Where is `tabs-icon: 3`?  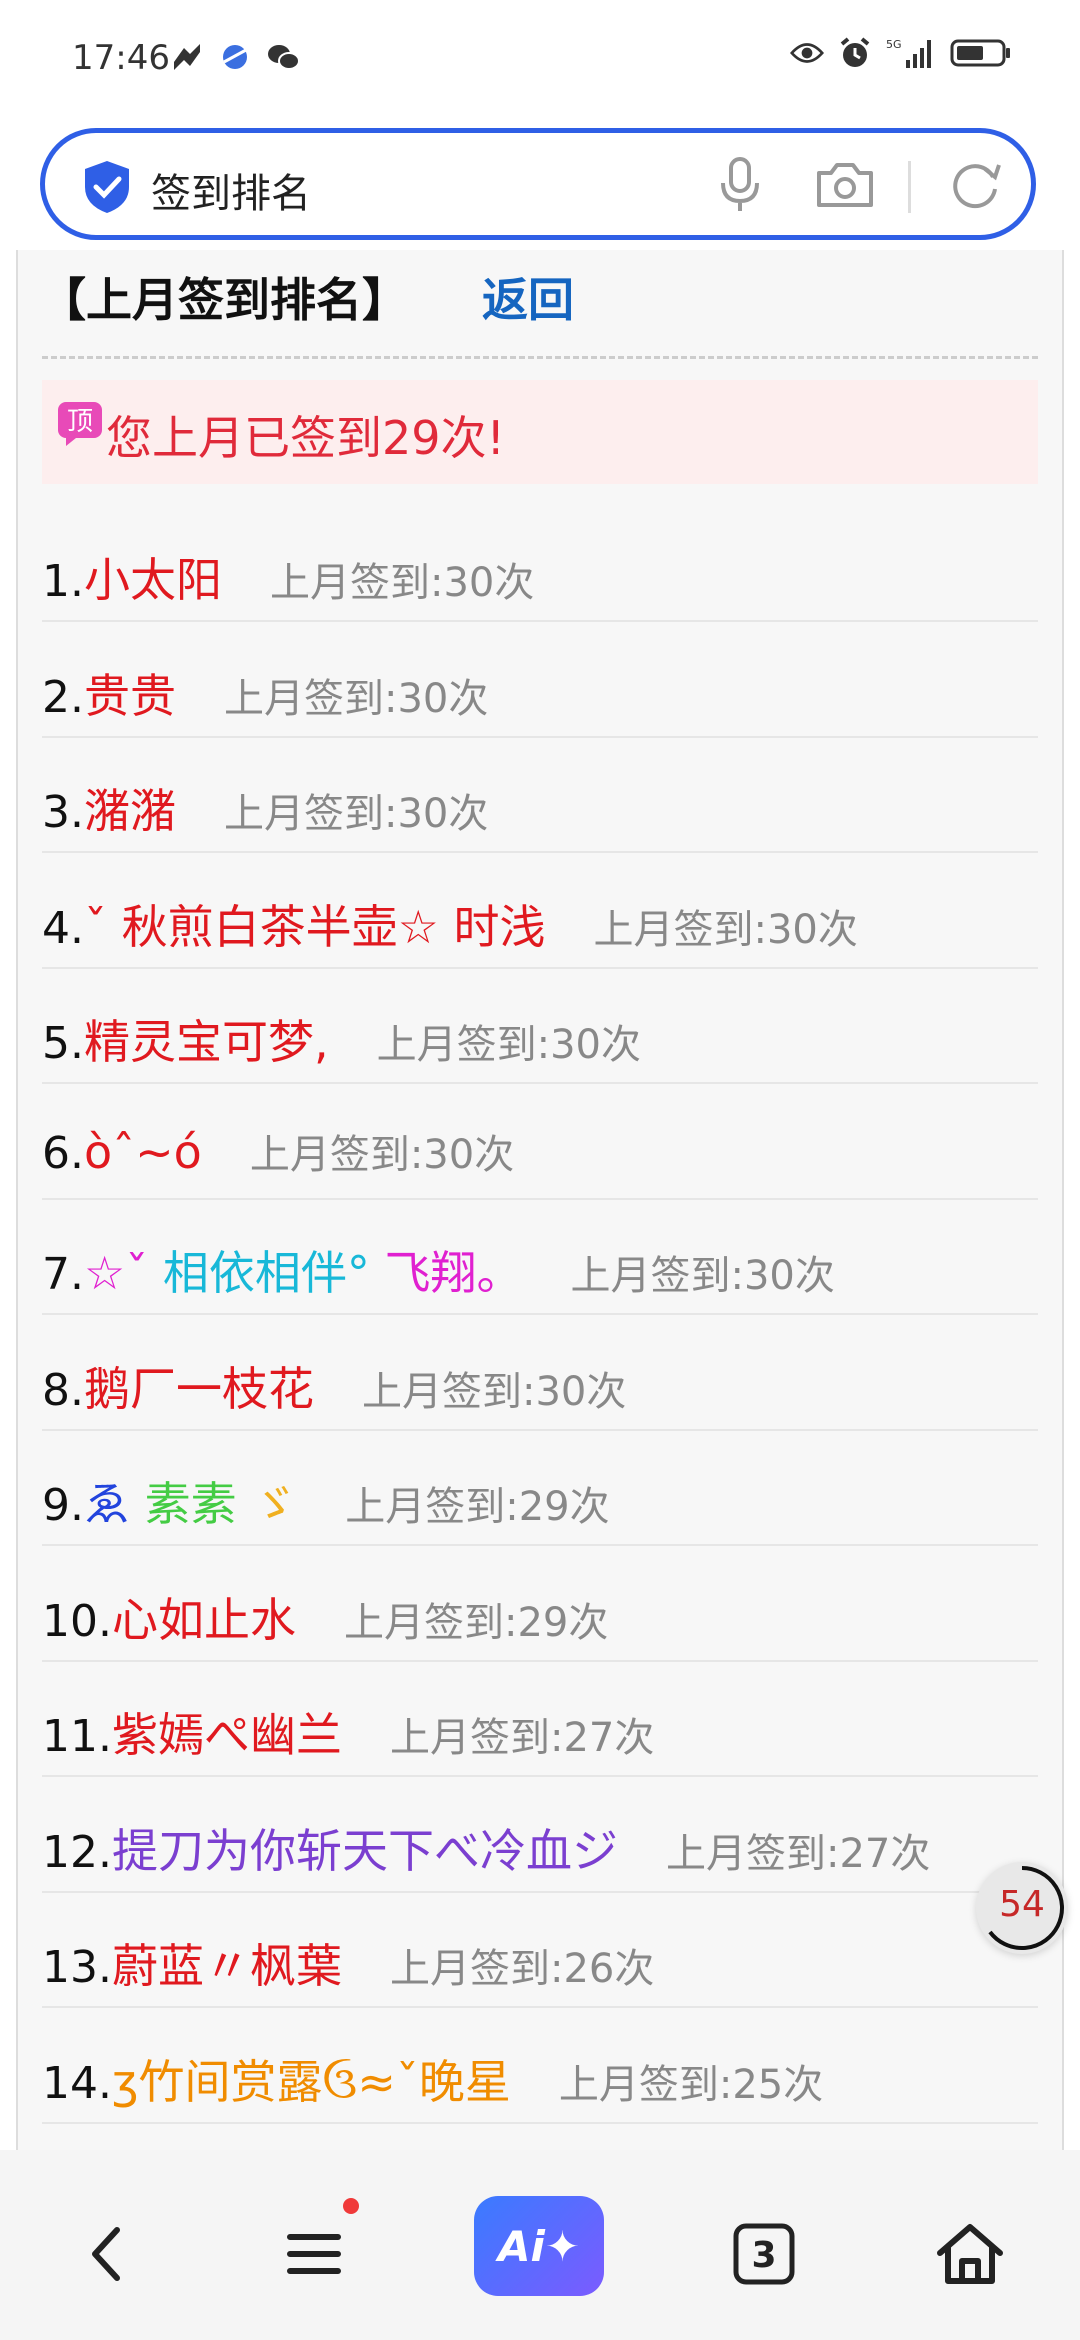
tabs-icon: 3 is located at coordinates (764, 2254).